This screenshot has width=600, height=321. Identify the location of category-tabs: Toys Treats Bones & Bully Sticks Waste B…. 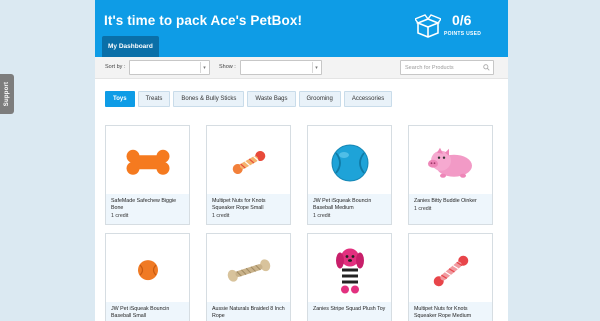
(249, 99).